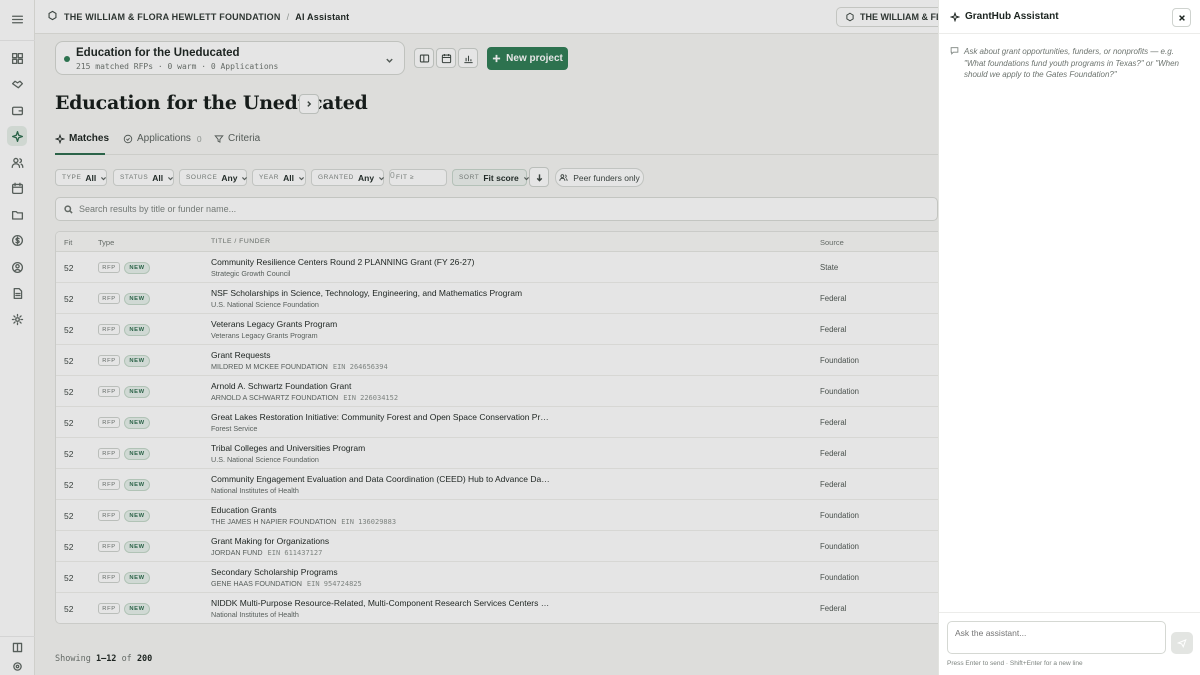 The width and height of the screenshot is (1200, 675). What do you see at coordinates (1012, 16) in the screenshot?
I see `assistant-title-text: GrantHub Assistant` at bounding box center [1012, 16].